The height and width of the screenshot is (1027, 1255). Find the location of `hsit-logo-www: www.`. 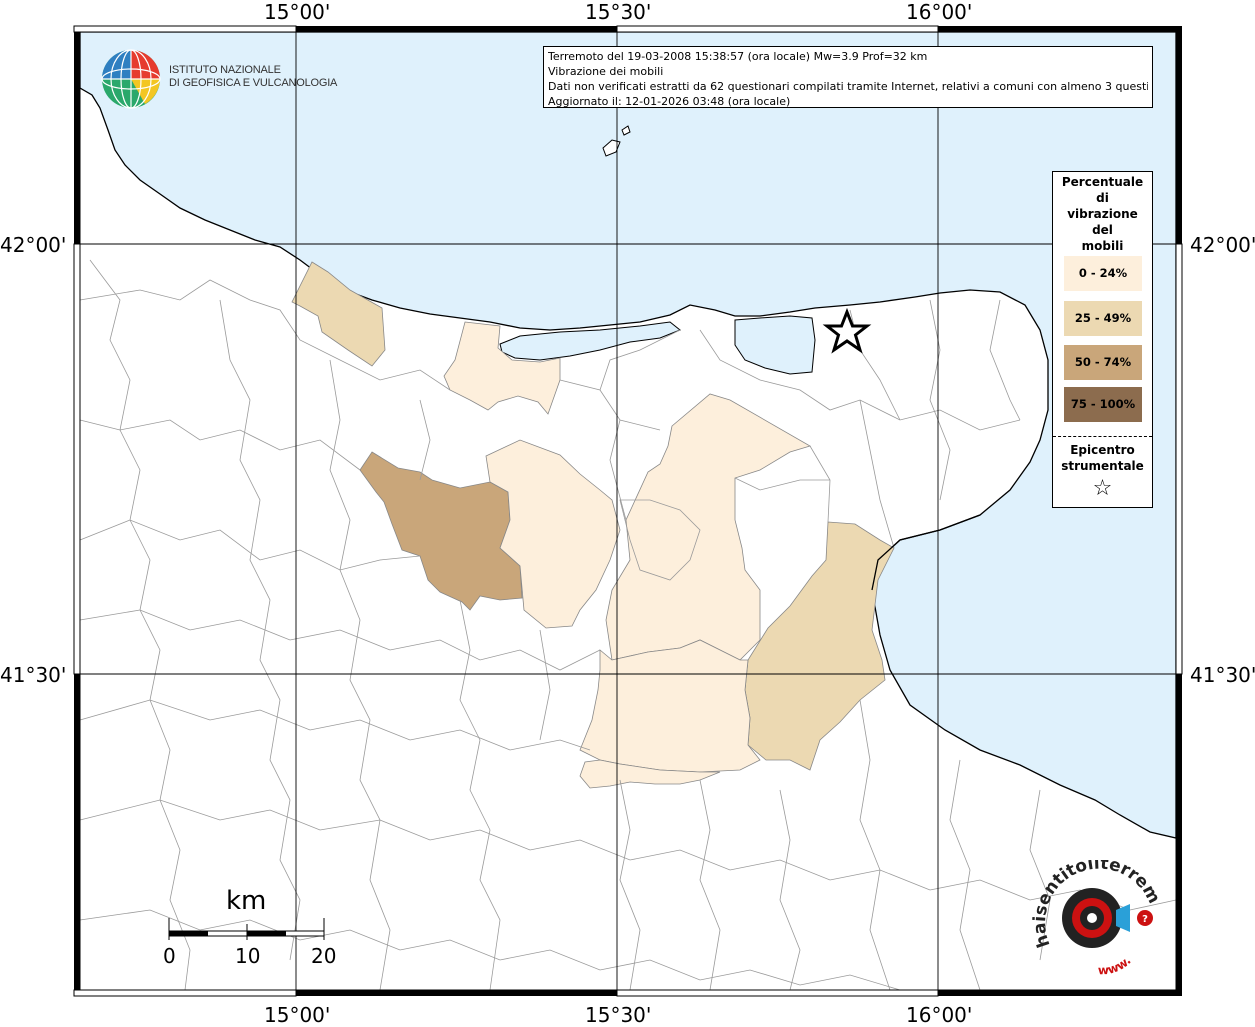

hsit-logo-www: www. is located at coordinates (1116, 966).